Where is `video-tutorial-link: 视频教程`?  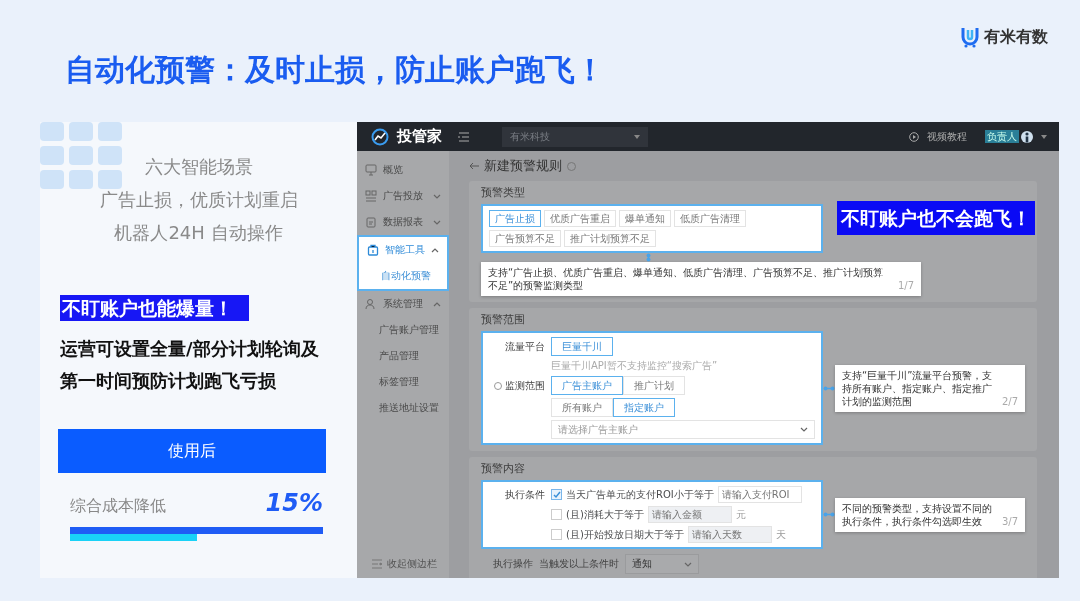 video-tutorial-link: 视频教程 is located at coordinates (947, 136).